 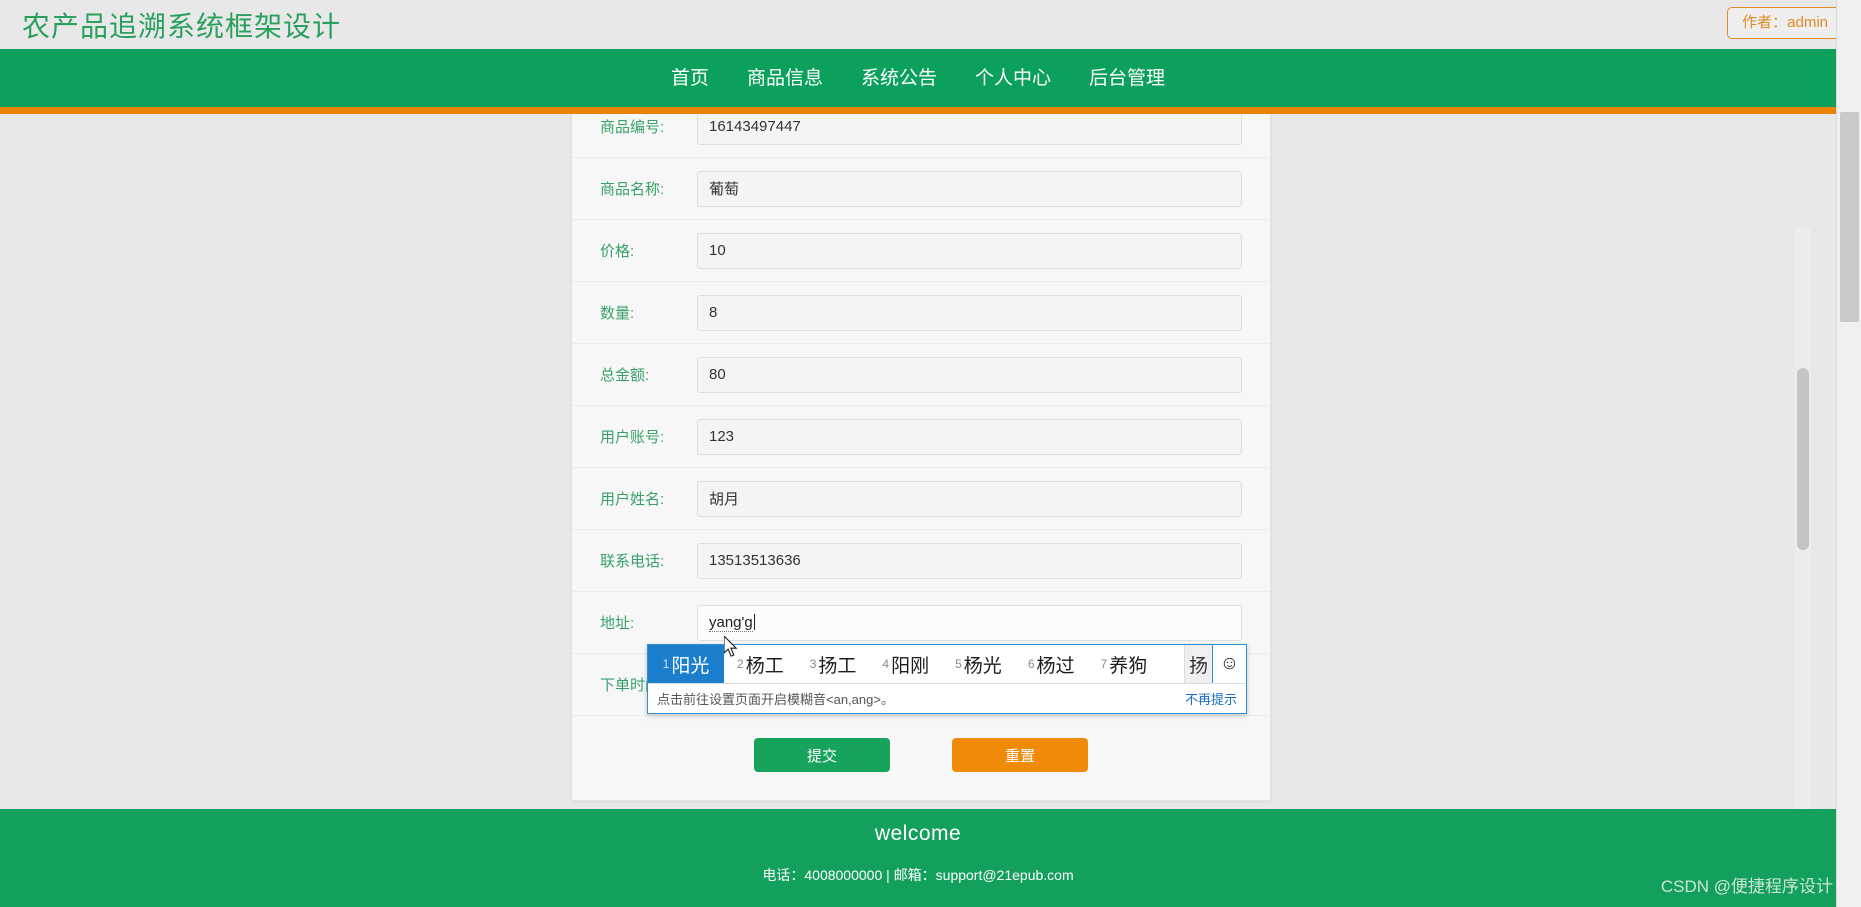 What do you see at coordinates (1229, 664) in the screenshot?
I see `emoji-icon: ☺` at bounding box center [1229, 664].